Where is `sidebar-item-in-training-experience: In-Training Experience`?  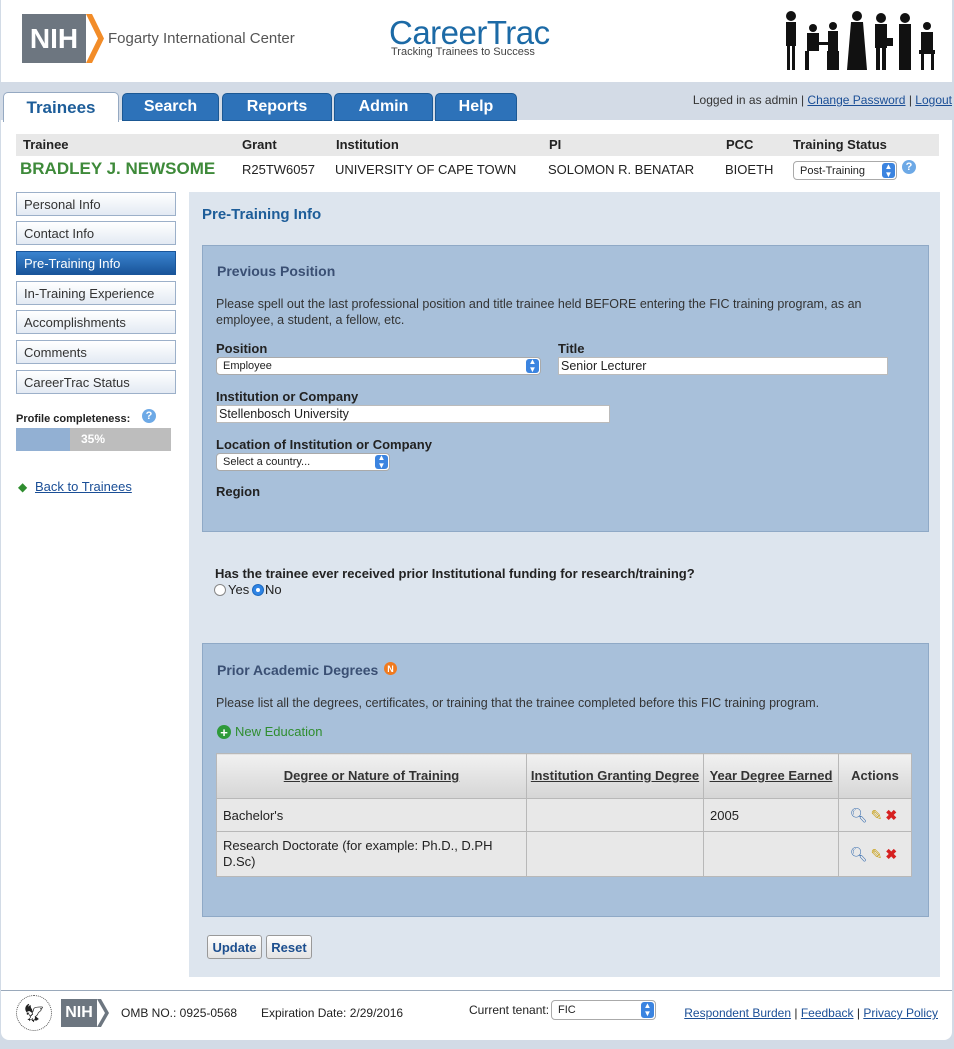
sidebar-item-in-training-experience: In-Training Experience is located at coordinates (96, 293).